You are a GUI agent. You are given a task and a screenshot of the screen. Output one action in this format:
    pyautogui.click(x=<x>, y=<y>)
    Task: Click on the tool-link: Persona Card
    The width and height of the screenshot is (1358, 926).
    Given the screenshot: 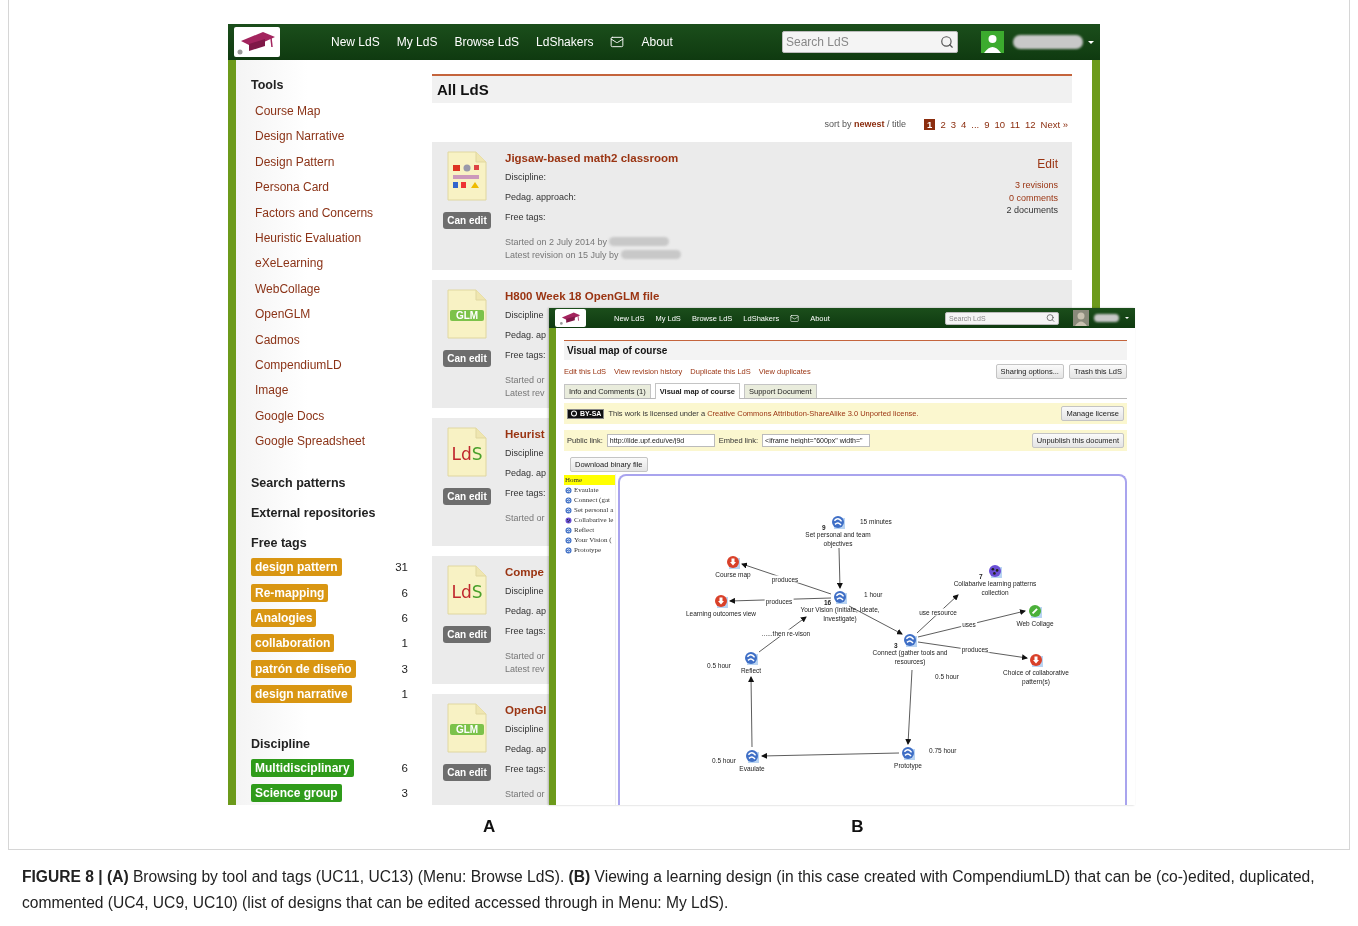 What is the action you would take?
    pyautogui.click(x=333, y=188)
    